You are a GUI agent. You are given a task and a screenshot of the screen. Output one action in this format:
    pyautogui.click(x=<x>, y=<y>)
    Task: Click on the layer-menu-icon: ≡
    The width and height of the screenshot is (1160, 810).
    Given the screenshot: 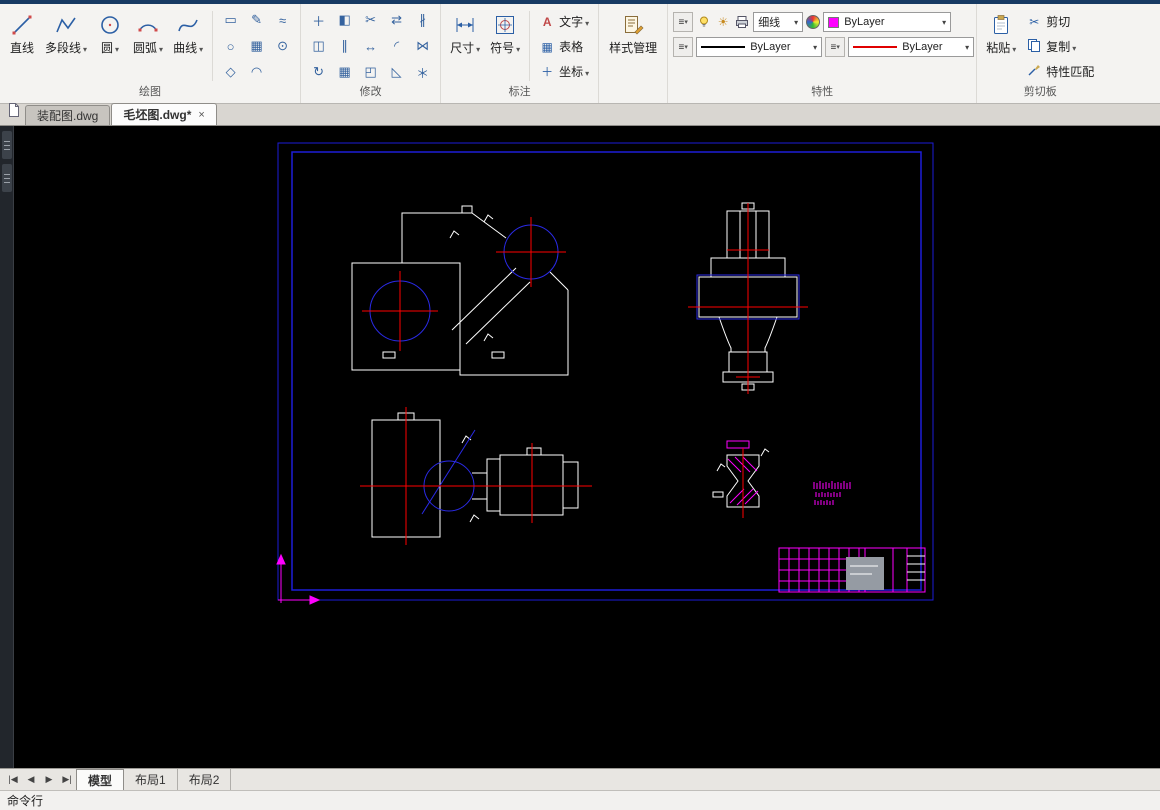 What is the action you would take?
    pyautogui.click(x=683, y=22)
    